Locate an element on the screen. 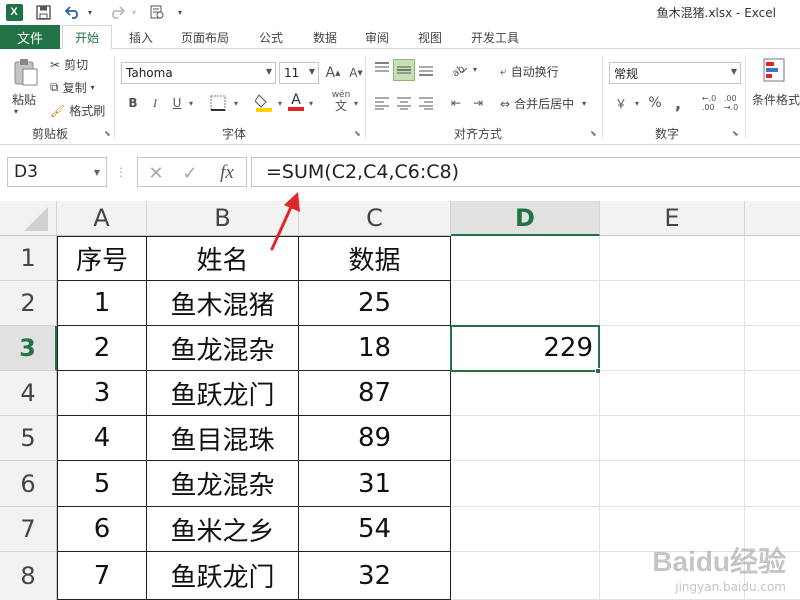 Image resolution: width=800 pixels, height=600 pixels. insert-function-icon: fx is located at coordinates (227, 173).